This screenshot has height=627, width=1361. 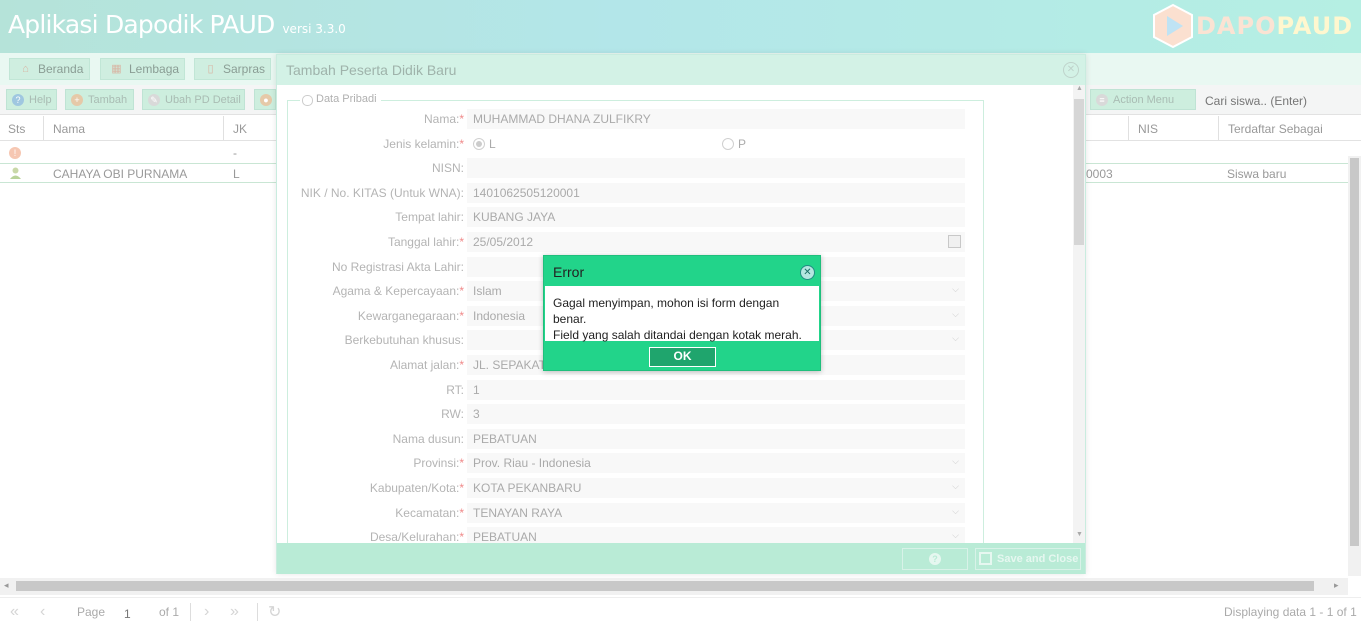 I want to click on error-close-icon: ✕, so click(x=807, y=272).